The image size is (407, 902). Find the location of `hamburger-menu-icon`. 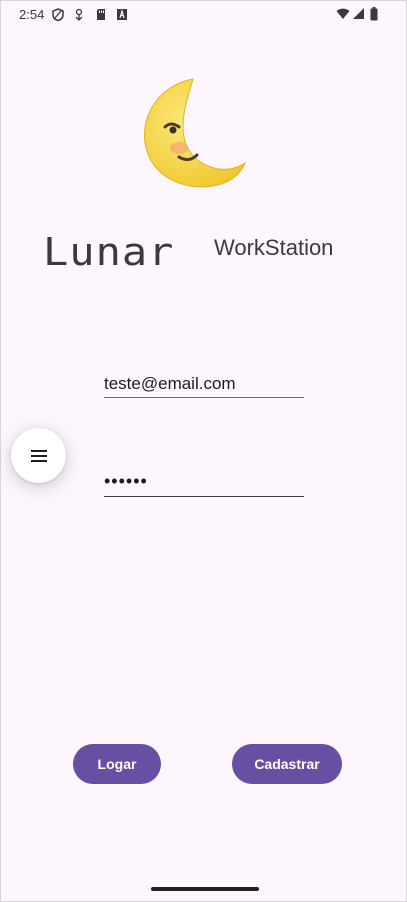

hamburger-menu-icon is located at coordinates (38, 455).